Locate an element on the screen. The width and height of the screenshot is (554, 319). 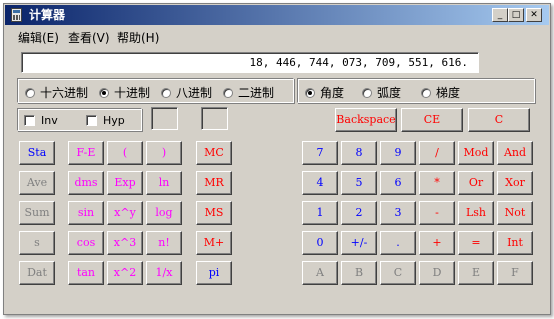
memory-recall-button: MR is located at coordinates (214, 183).